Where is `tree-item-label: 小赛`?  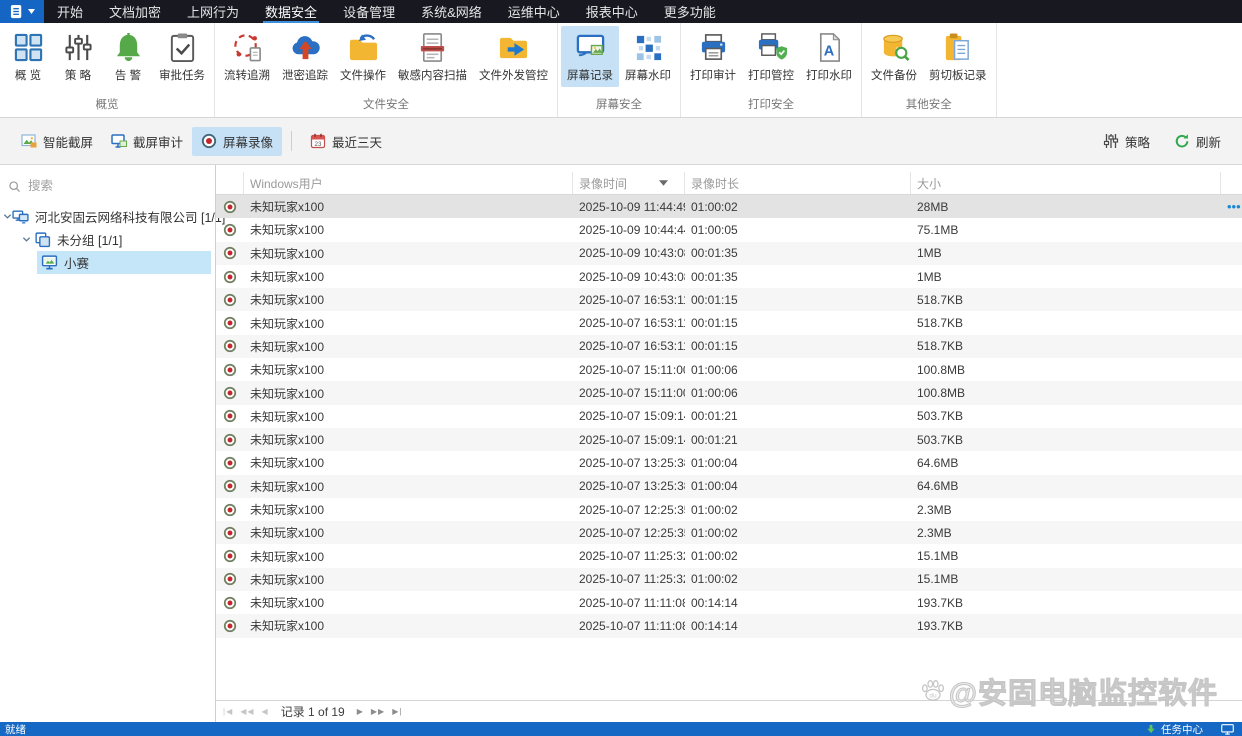
tree-item-label: 小赛 is located at coordinates (77, 264).